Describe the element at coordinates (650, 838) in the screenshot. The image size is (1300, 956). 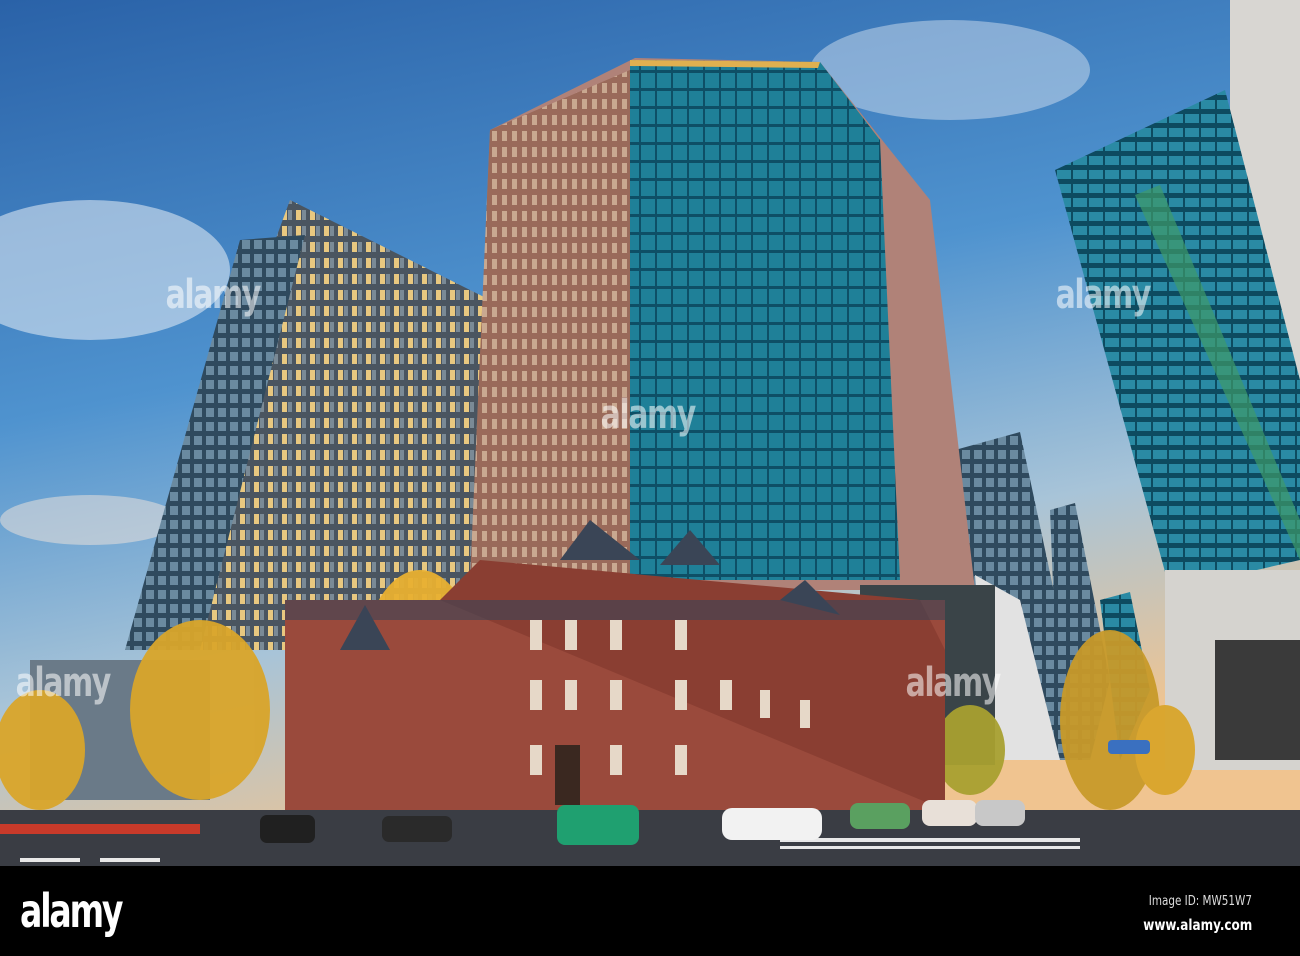
I see `road` at that location.